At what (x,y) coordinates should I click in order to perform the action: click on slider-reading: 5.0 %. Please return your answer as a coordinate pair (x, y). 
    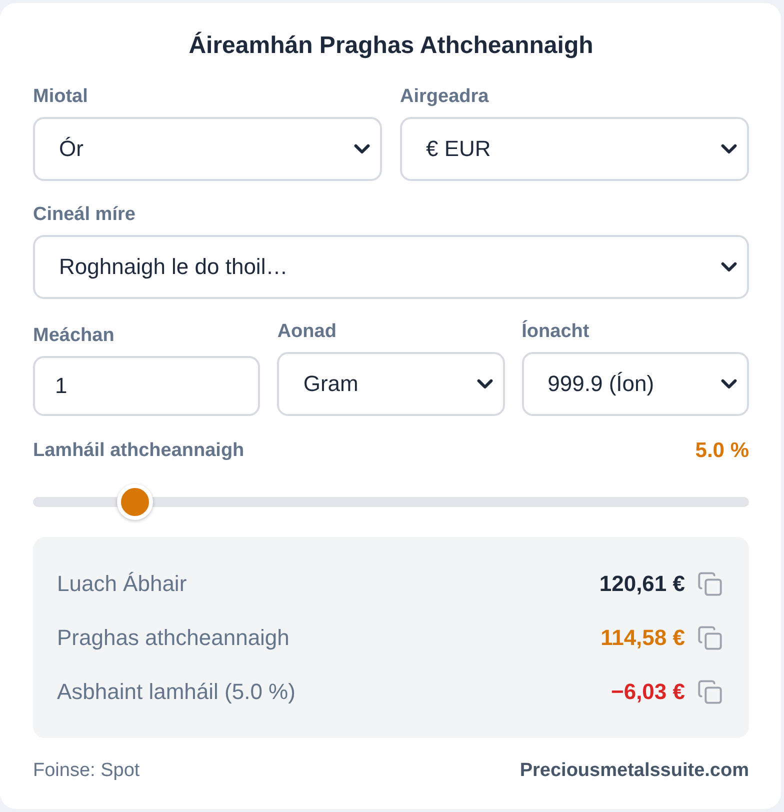
    Looking at the image, I should click on (722, 451).